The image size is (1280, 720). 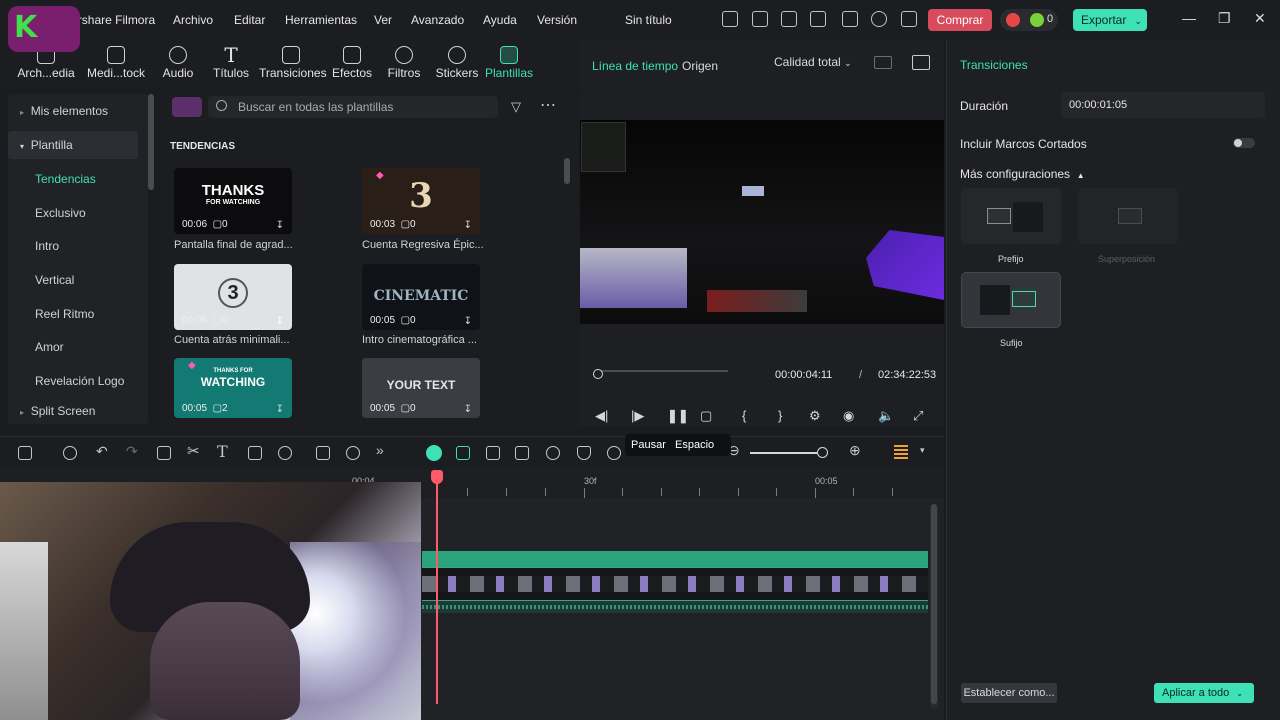 I want to click on playhead-handle, so click(x=437, y=477).